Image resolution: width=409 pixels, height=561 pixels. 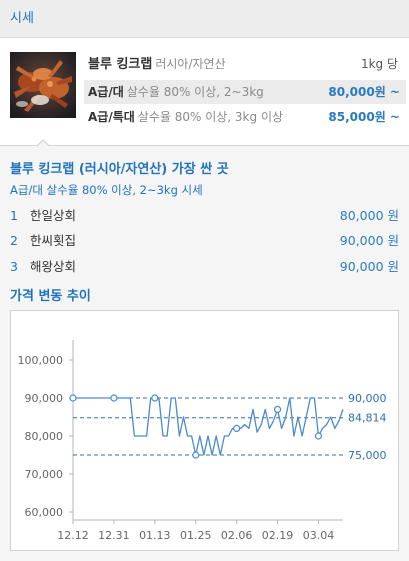 What do you see at coordinates (14, 266) in the screenshot?
I see `store-rank: 3` at bounding box center [14, 266].